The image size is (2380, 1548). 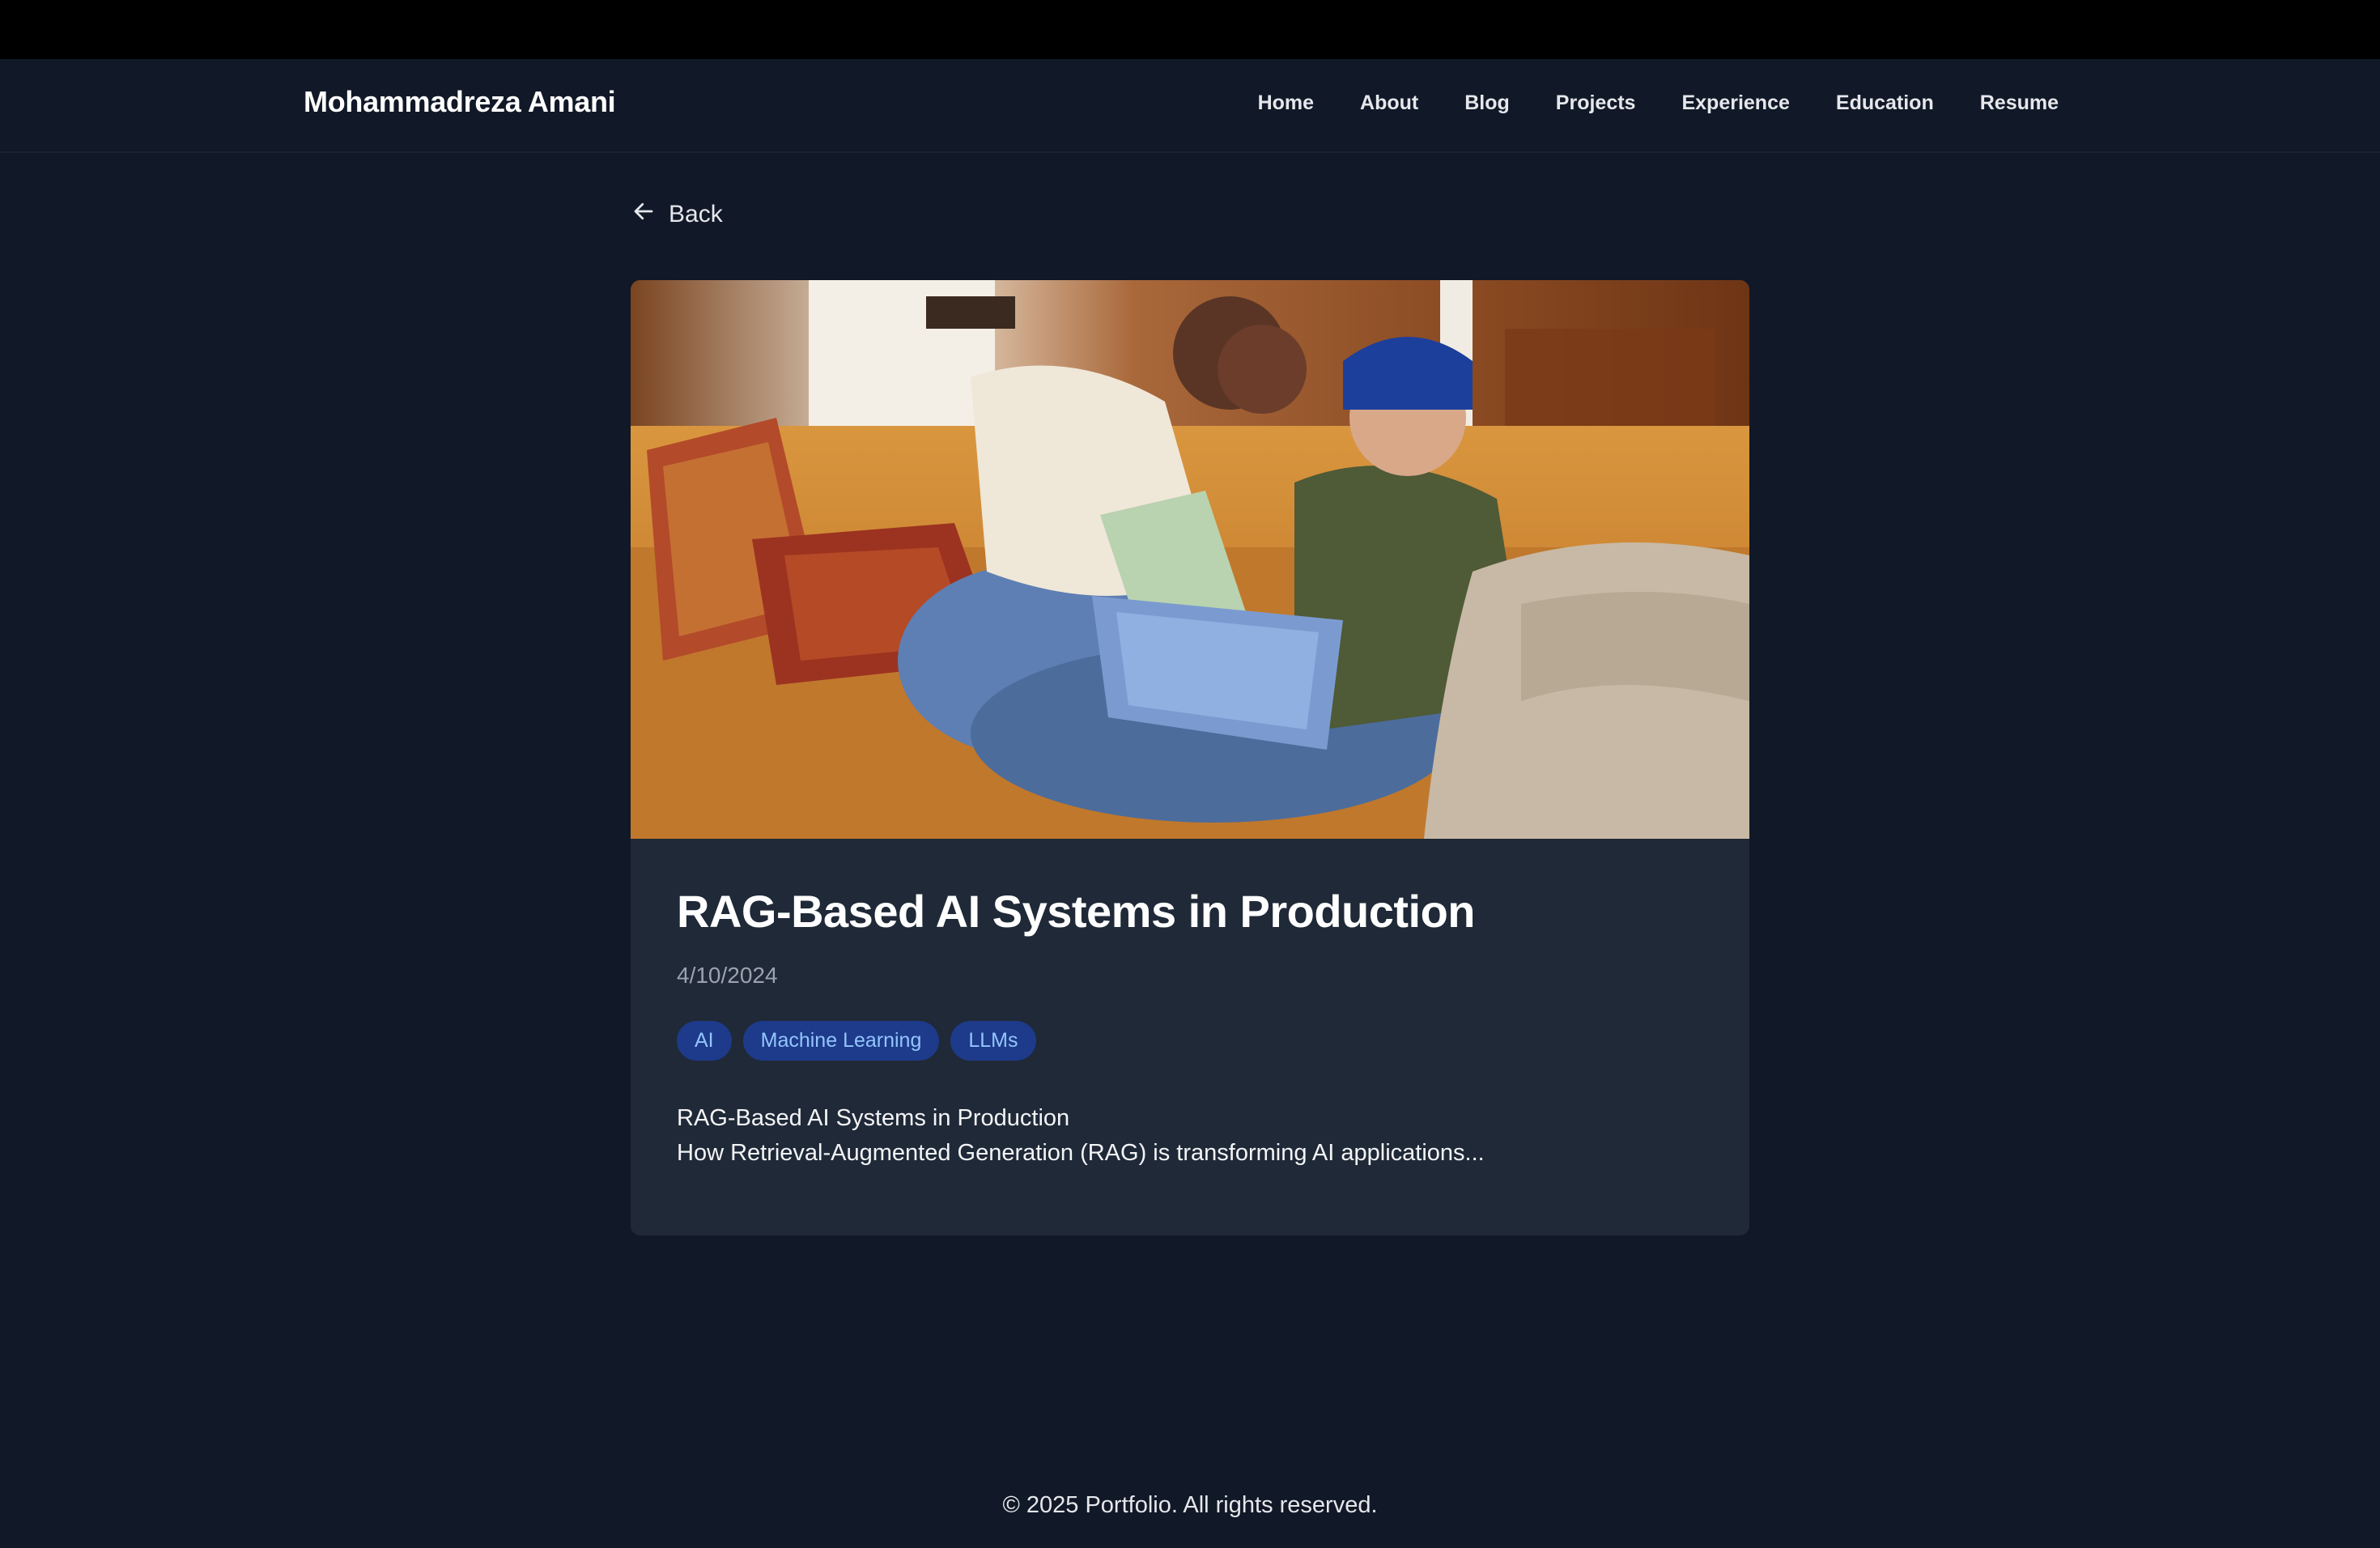 I want to click on arrow-left-icon, so click(x=644, y=215).